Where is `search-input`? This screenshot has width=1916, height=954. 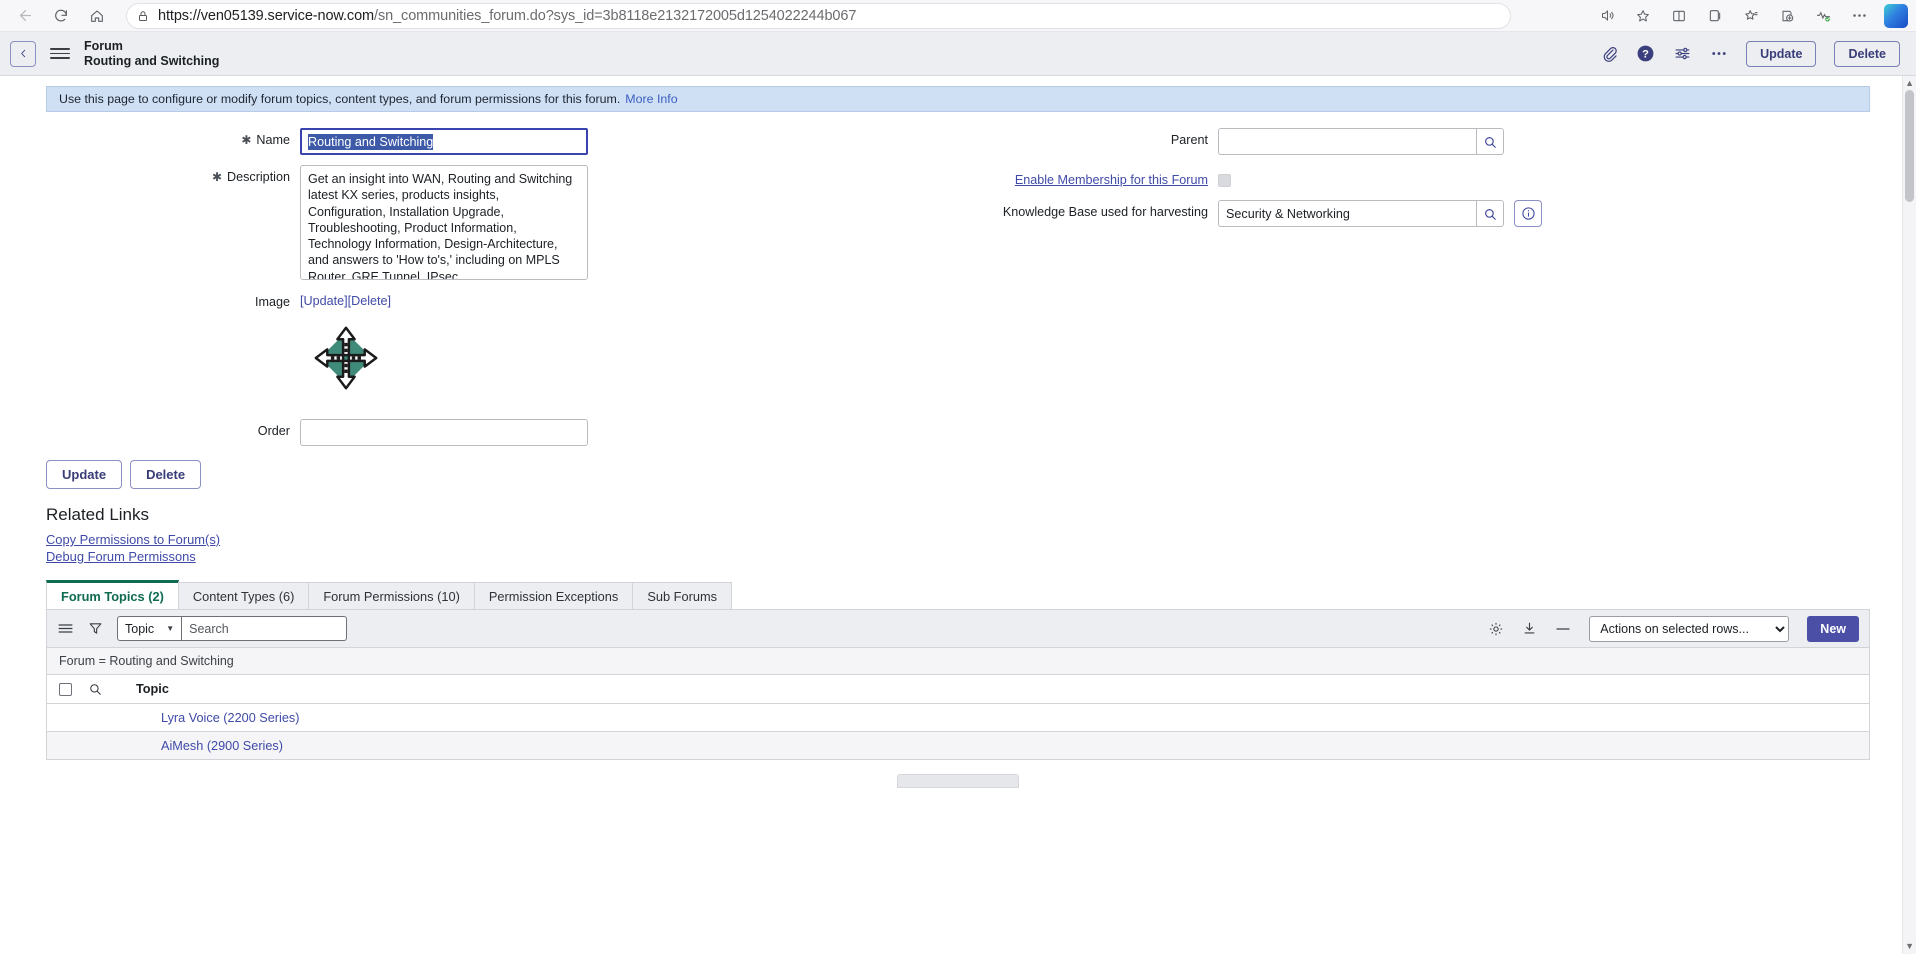 search-input is located at coordinates (265, 628).